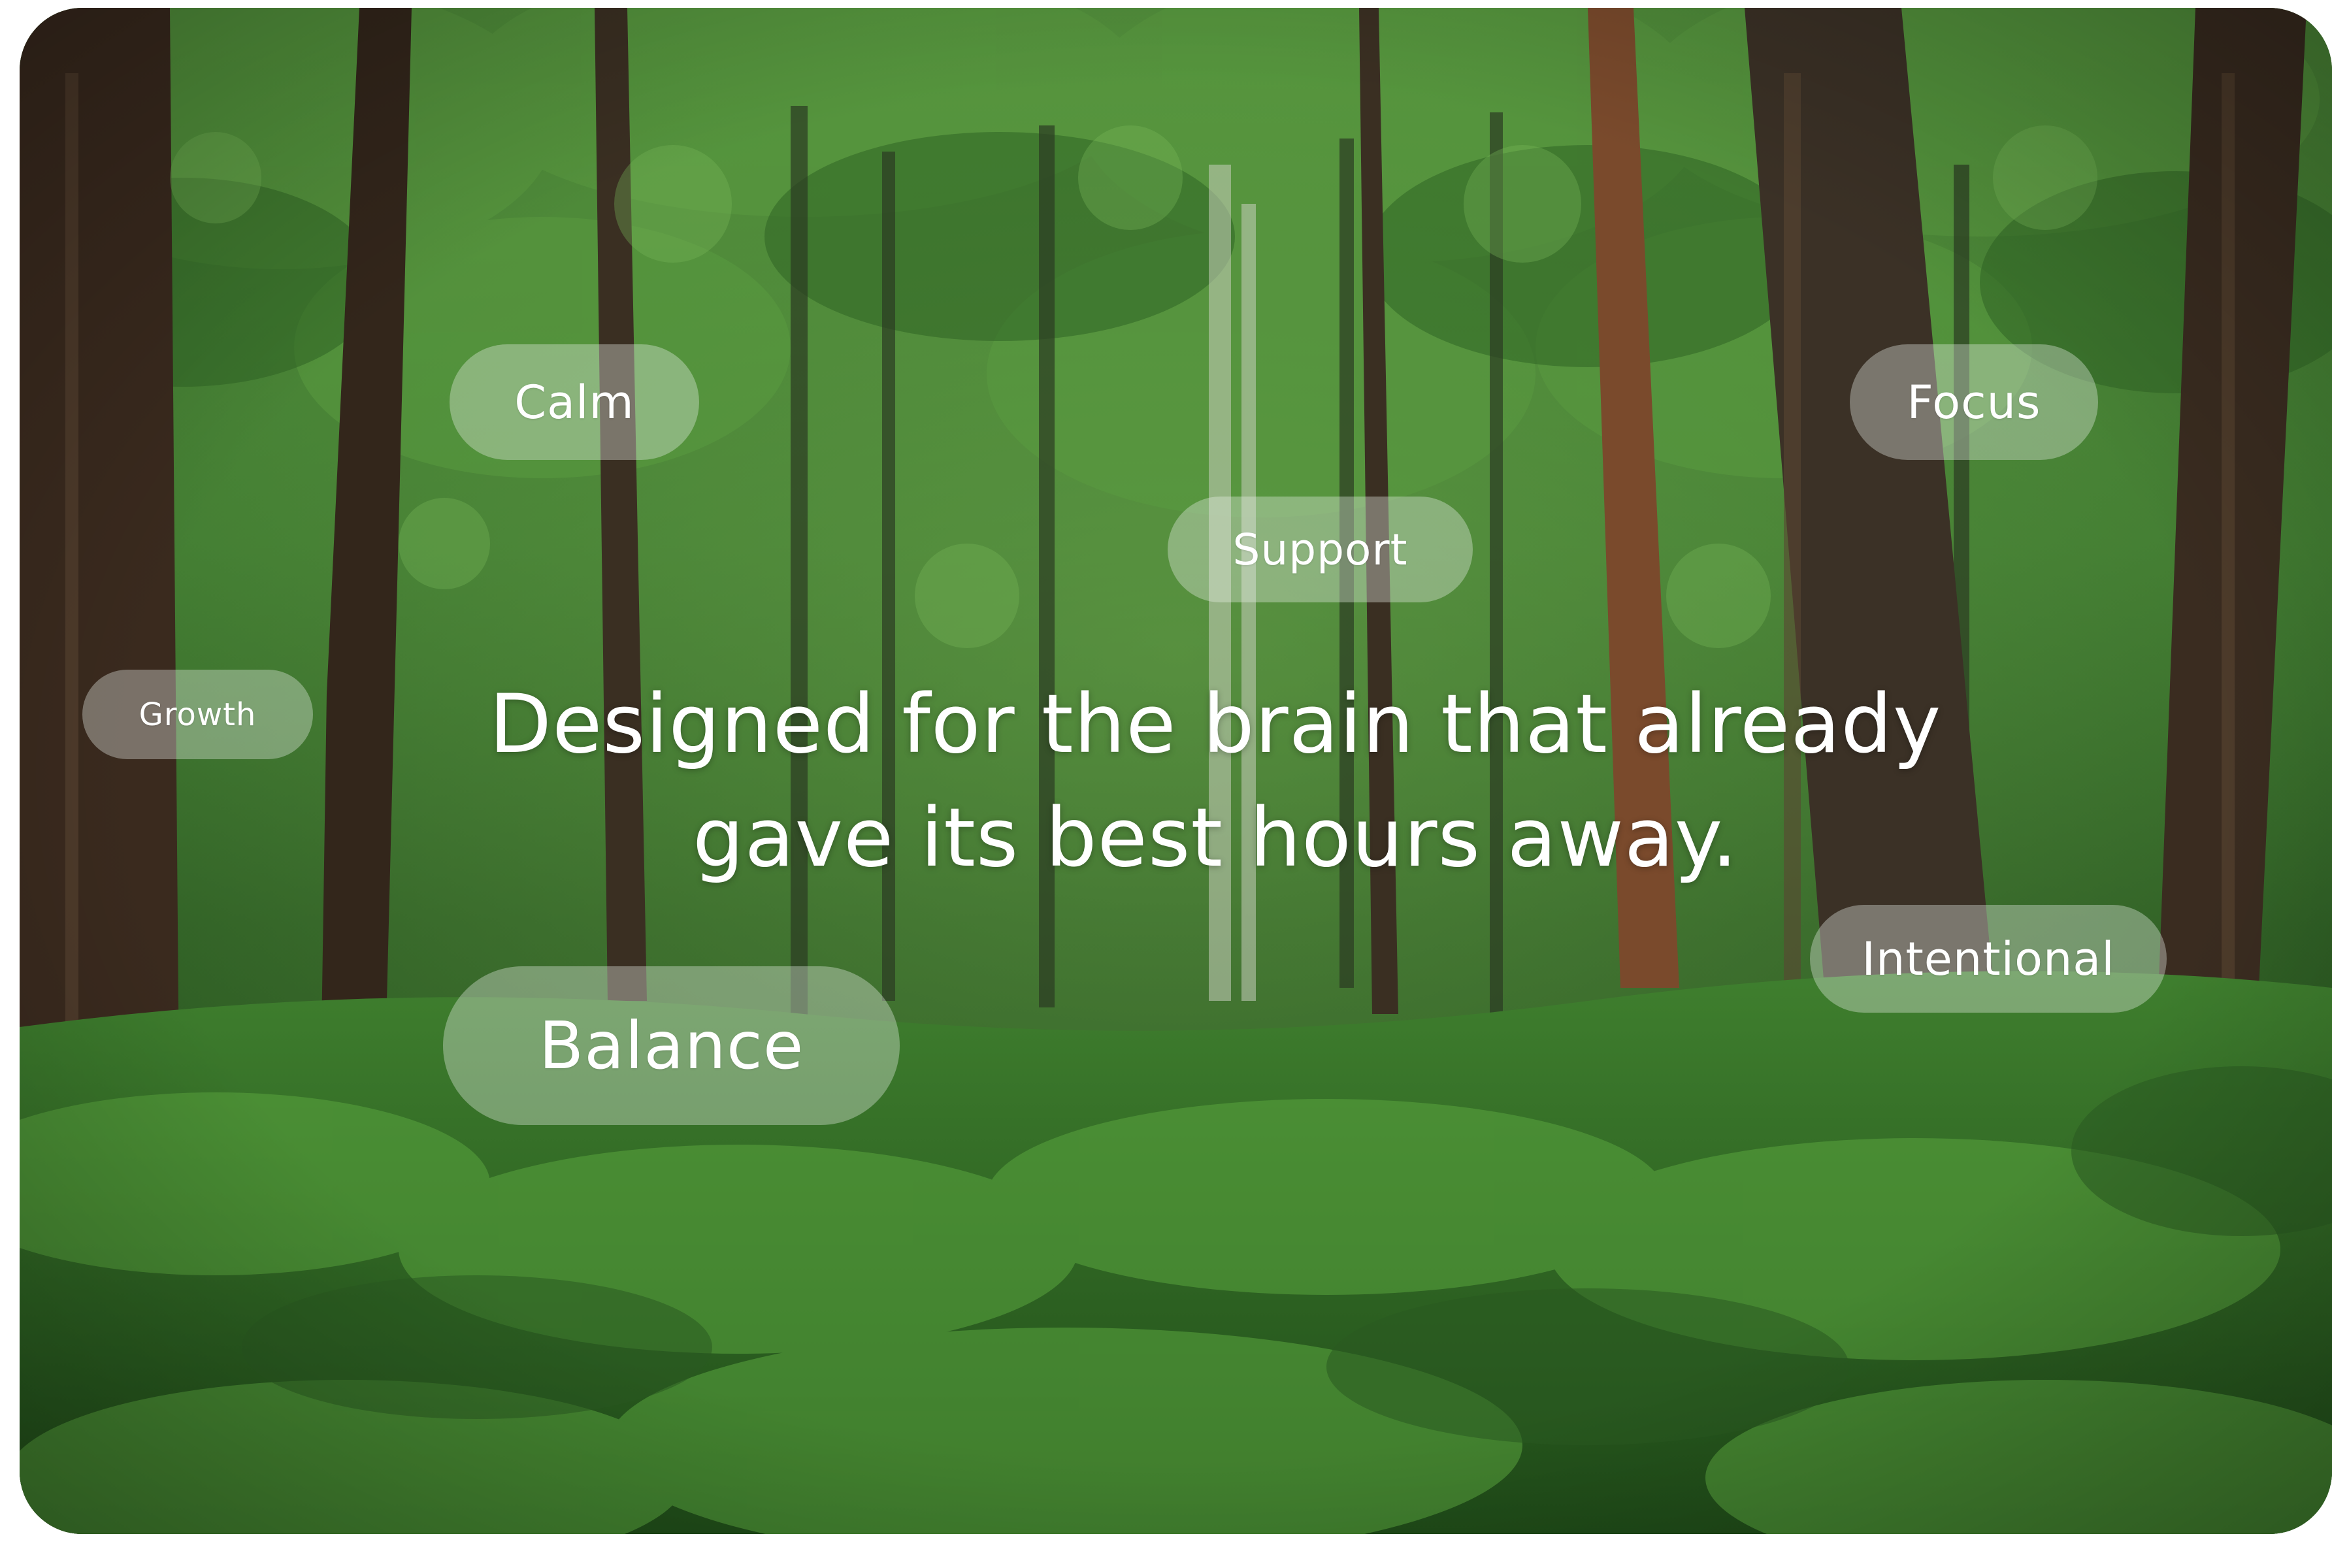 This screenshot has height=1568, width=2332. I want to click on tag-calm: Calm, so click(574, 402).